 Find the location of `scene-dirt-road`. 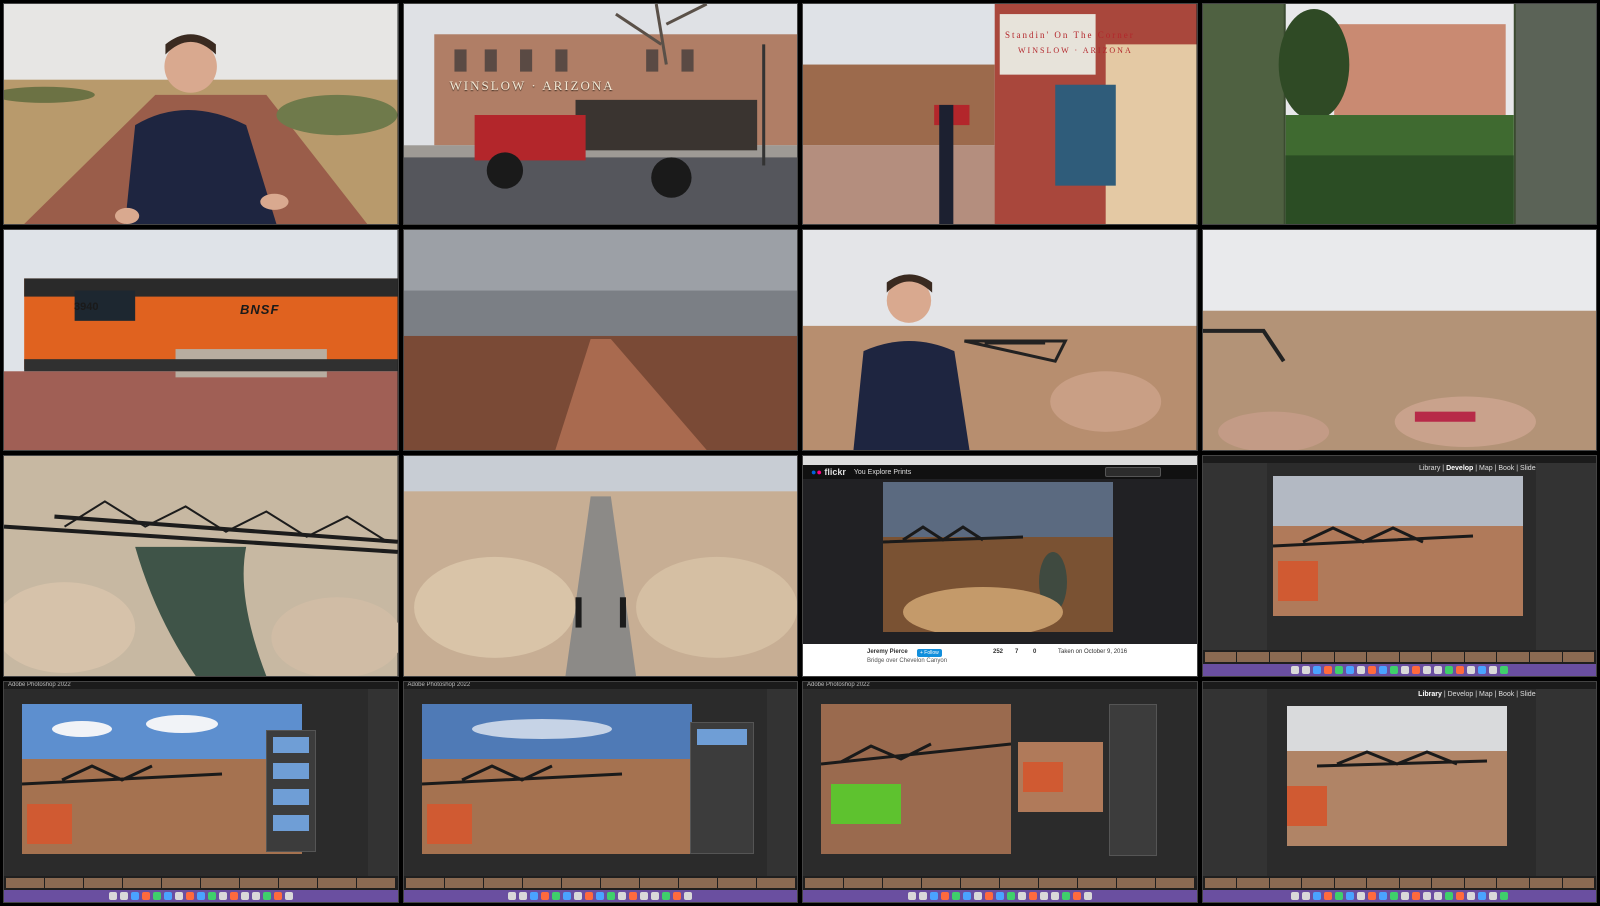

scene-dirt-road is located at coordinates (600, 340).